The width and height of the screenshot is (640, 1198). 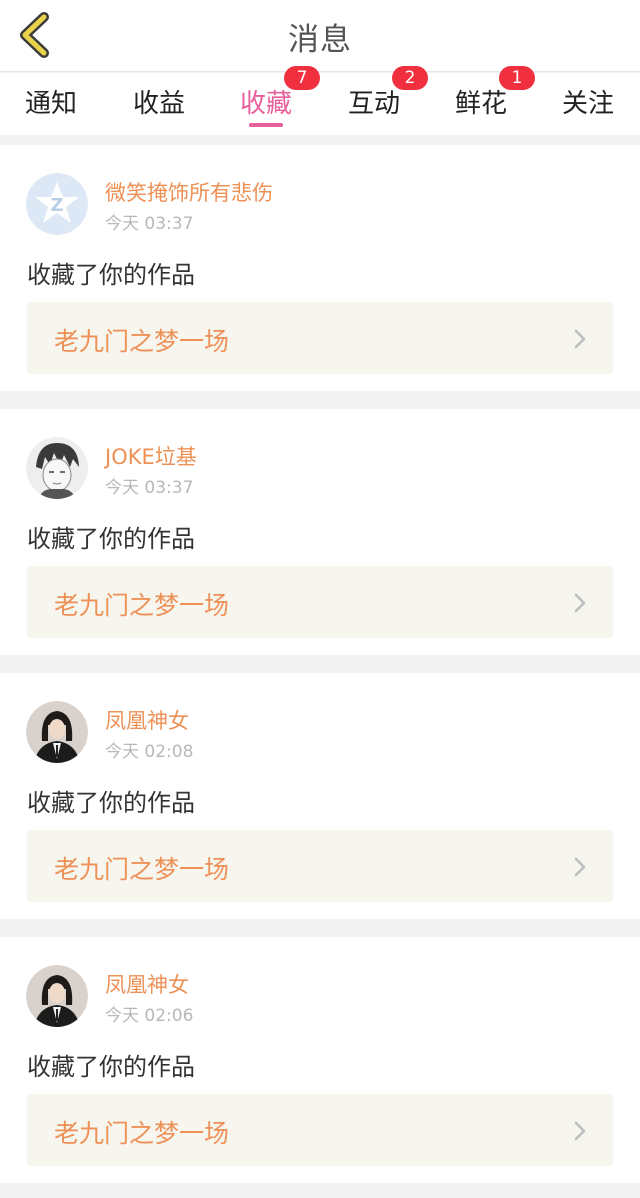 I want to click on tab-label: 关注, so click(x=587, y=104).